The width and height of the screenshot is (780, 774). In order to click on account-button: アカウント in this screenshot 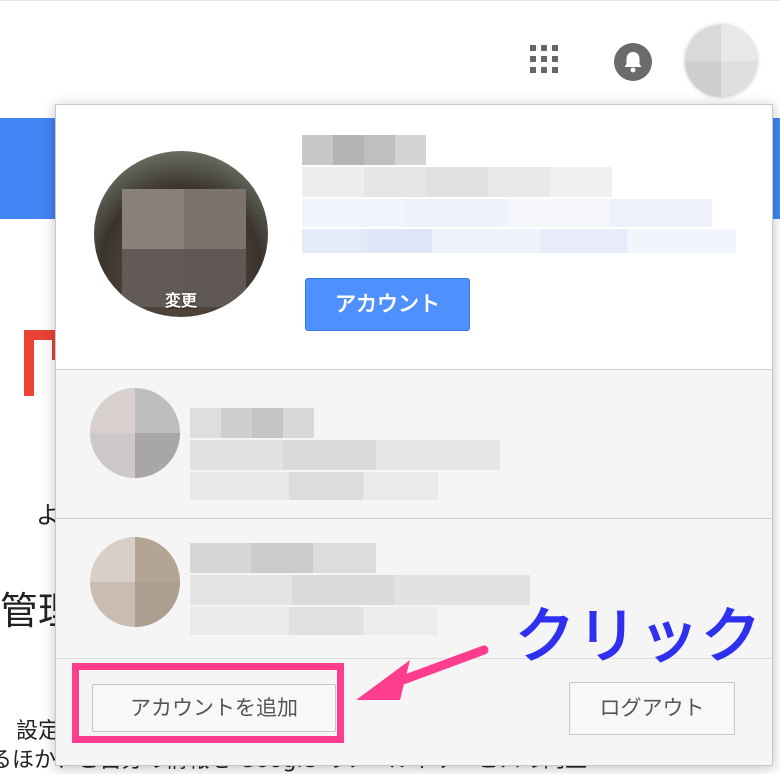, I will do `click(387, 304)`.